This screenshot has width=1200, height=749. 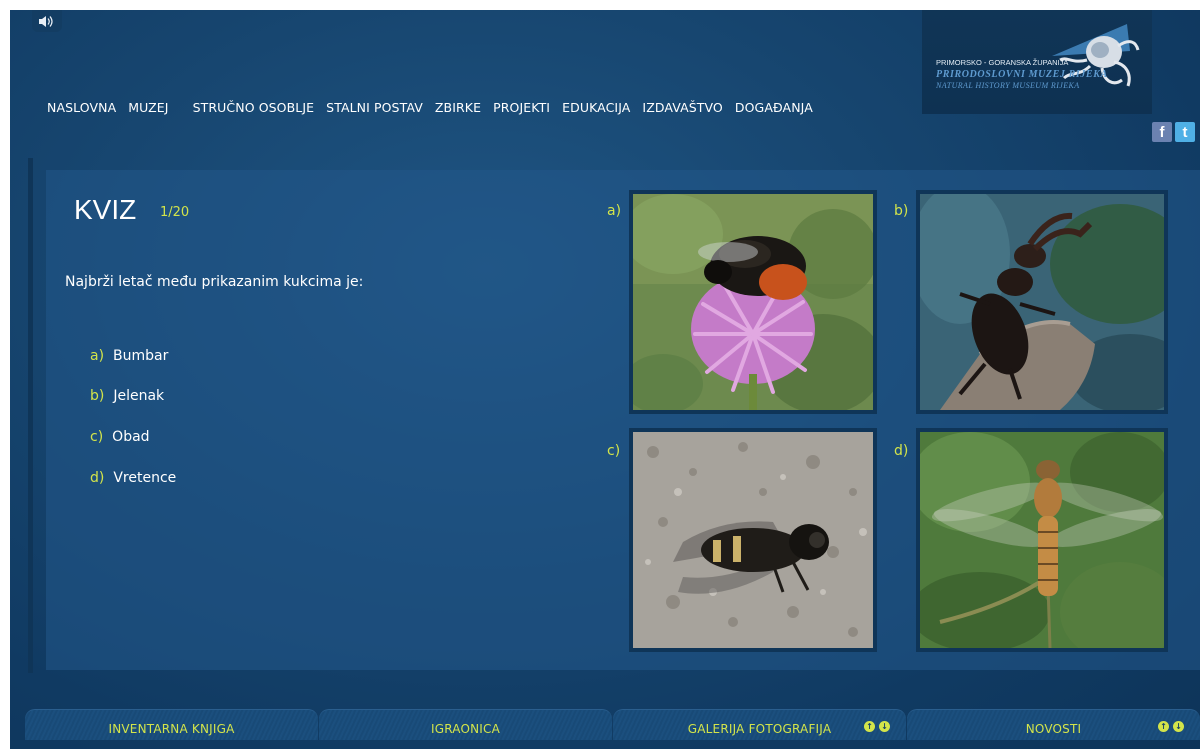 I want to click on nav-item-projekti: PROJEKTI, so click(x=521, y=107).